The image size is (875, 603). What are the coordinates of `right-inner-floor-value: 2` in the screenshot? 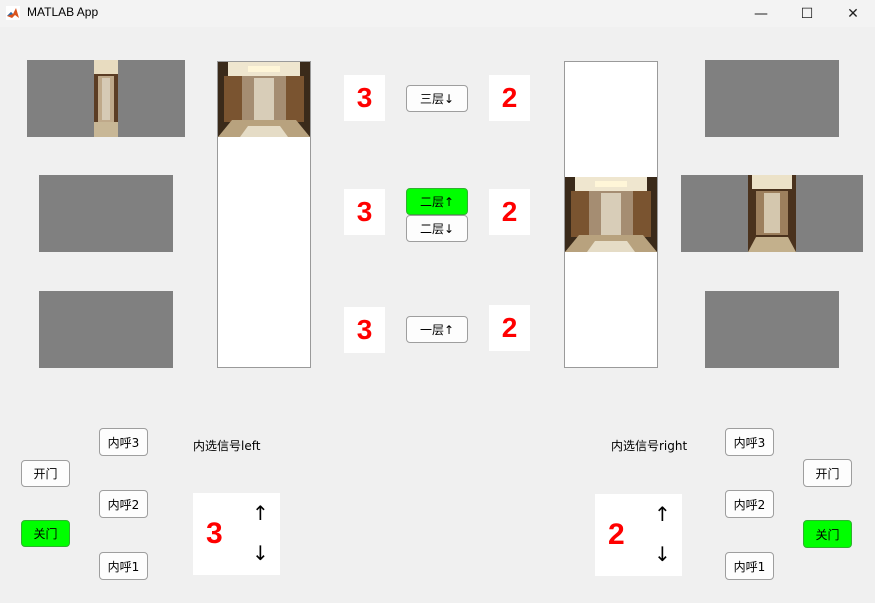 It's located at (616, 534).